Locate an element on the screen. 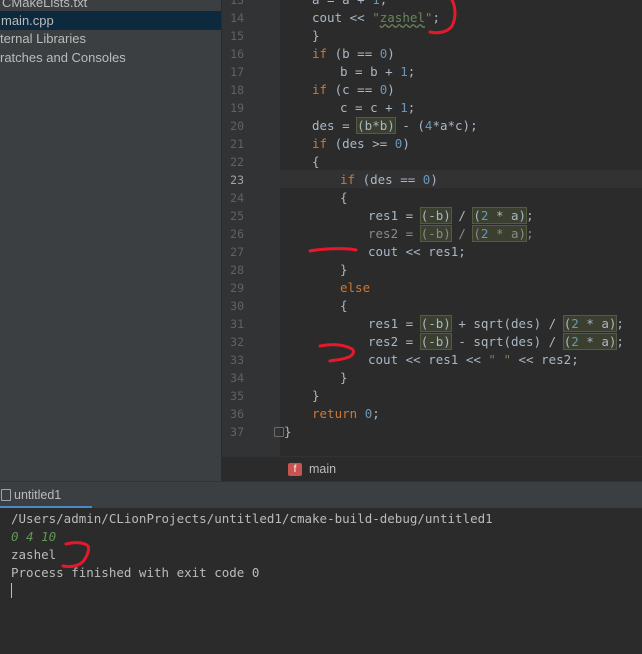 This screenshot has height=654, width=642. line-number: 19 is located at coordinates (237, 108).